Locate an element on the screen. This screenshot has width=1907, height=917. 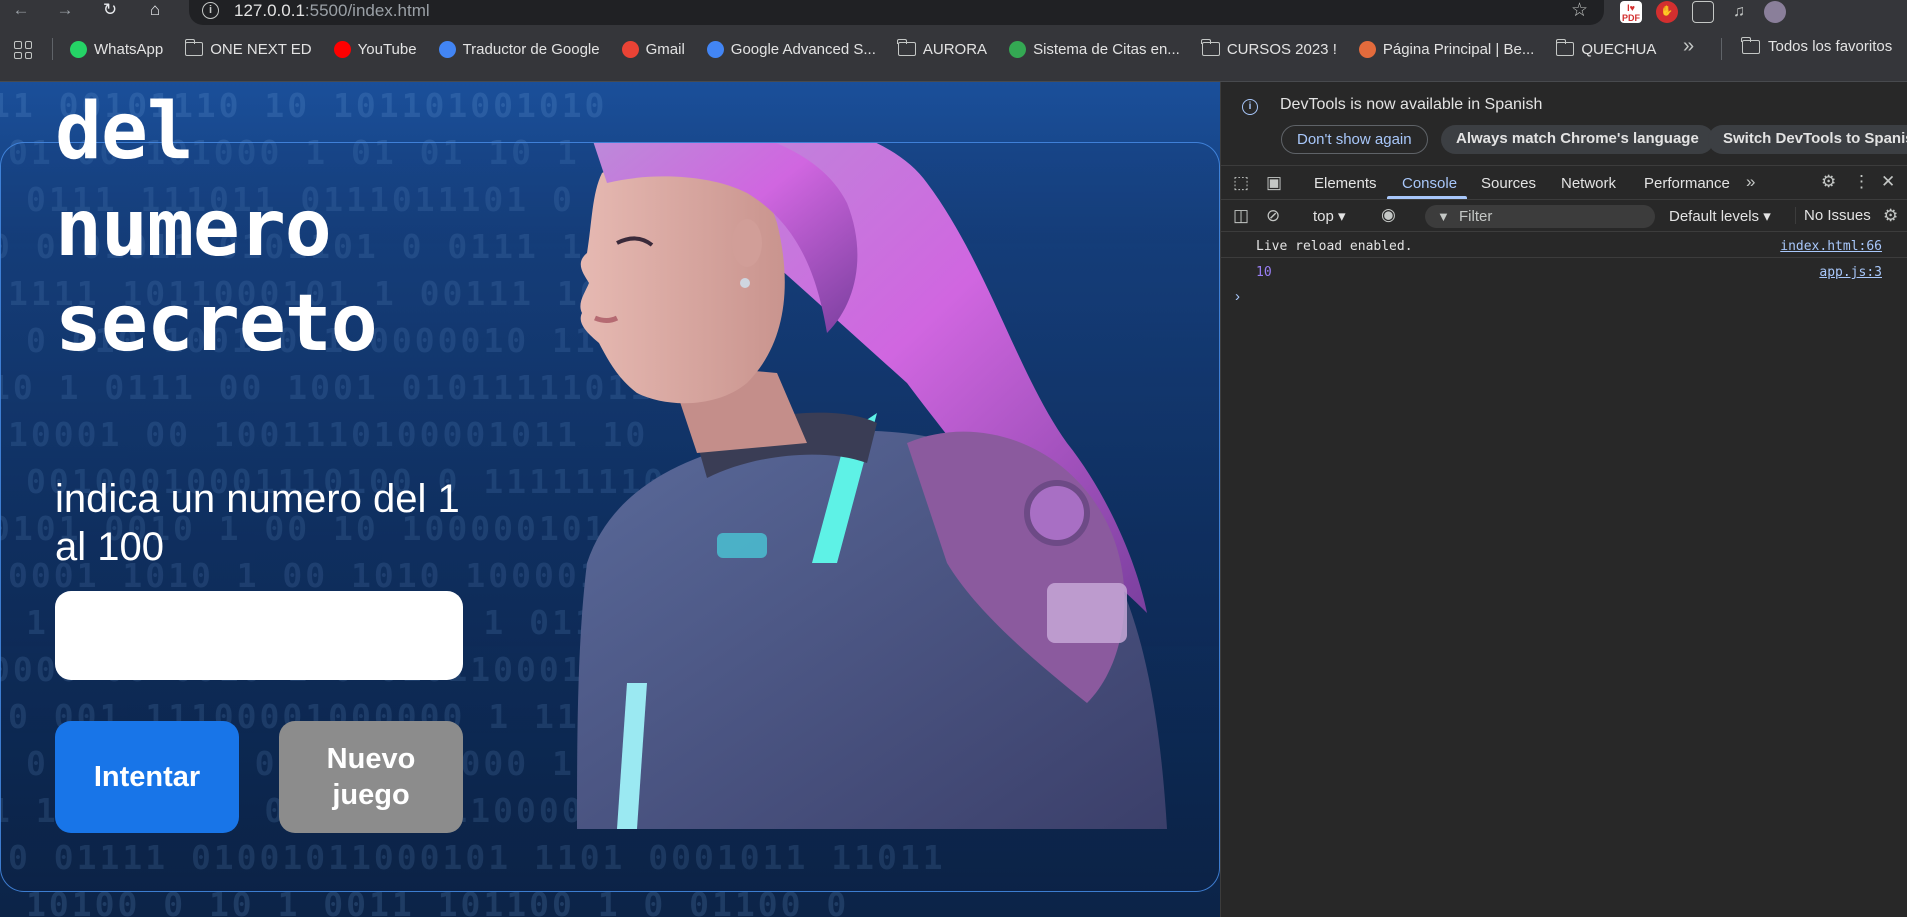
active-tab-indicator is located at coordinates (1427, 197).